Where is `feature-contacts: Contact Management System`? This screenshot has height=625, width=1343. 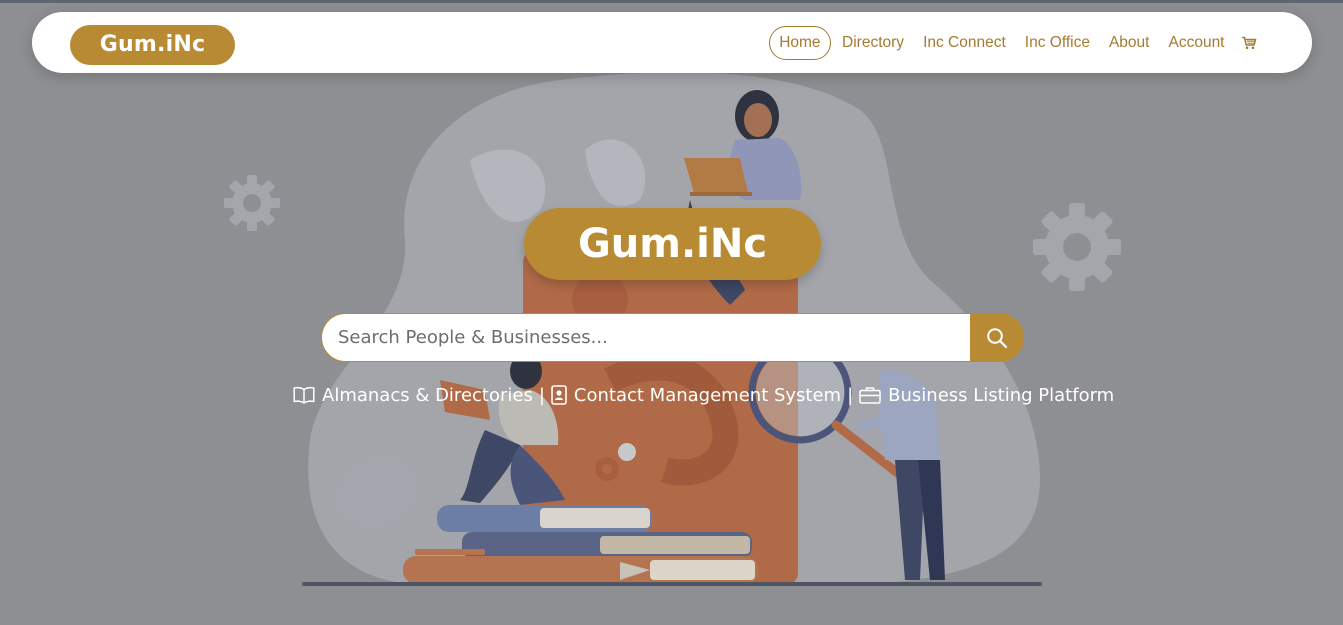
feature-contacts: Contact Management System is located at coordinates (696, 395).